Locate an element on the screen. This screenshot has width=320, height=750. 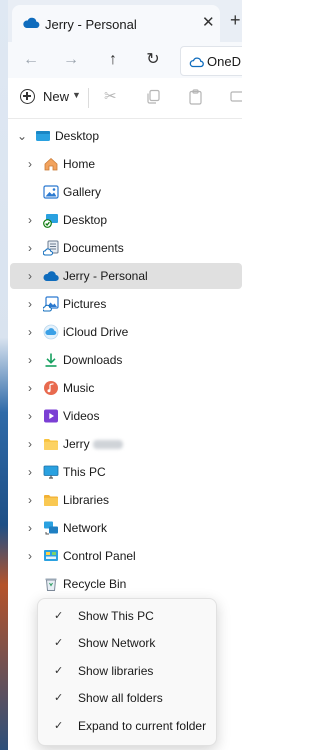
copy-icon is located at coordinates (153, 98).